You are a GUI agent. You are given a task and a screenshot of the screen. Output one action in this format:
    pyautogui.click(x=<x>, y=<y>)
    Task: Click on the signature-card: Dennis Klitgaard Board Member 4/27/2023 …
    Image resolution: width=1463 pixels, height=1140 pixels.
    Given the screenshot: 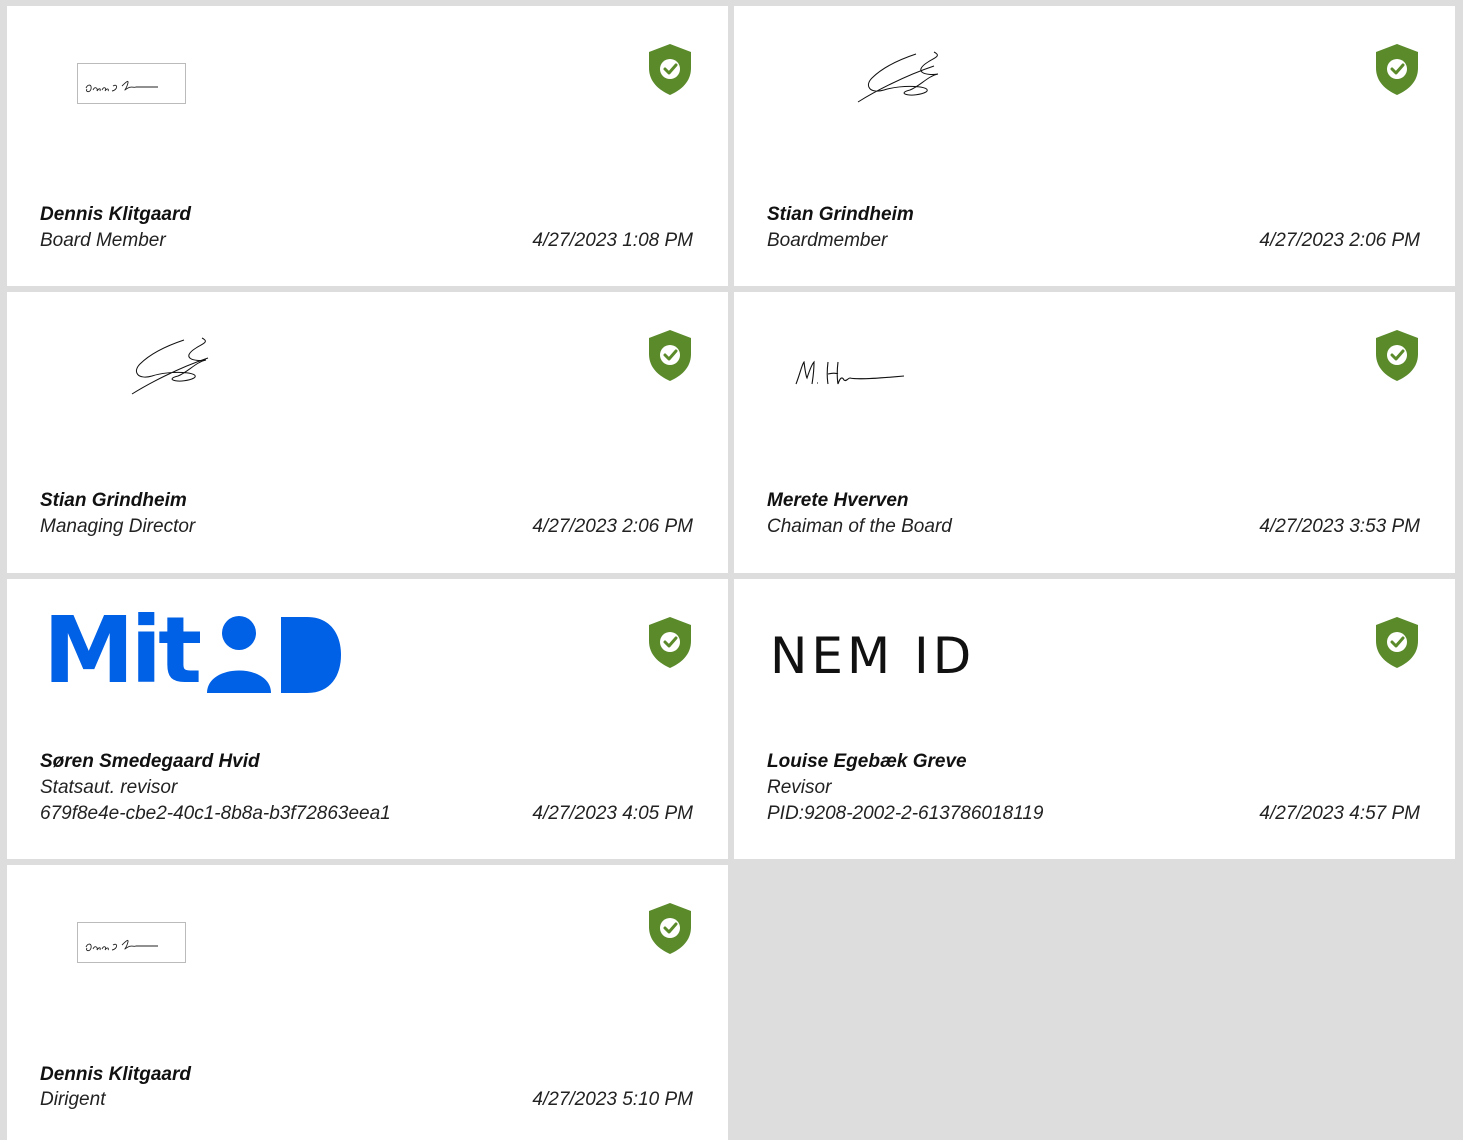 What is the action you would take?
    pyautogui.click(x=367, y=146)
    